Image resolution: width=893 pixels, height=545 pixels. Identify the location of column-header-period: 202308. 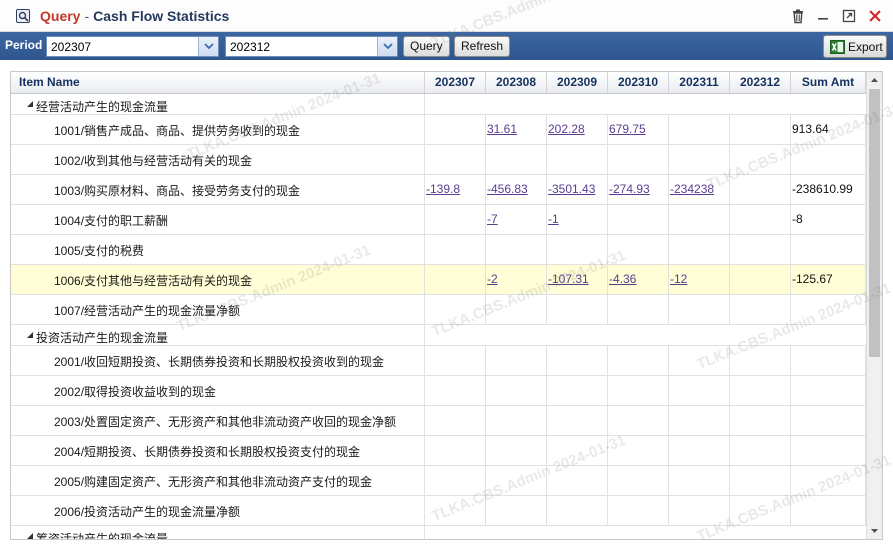
(516, 82).